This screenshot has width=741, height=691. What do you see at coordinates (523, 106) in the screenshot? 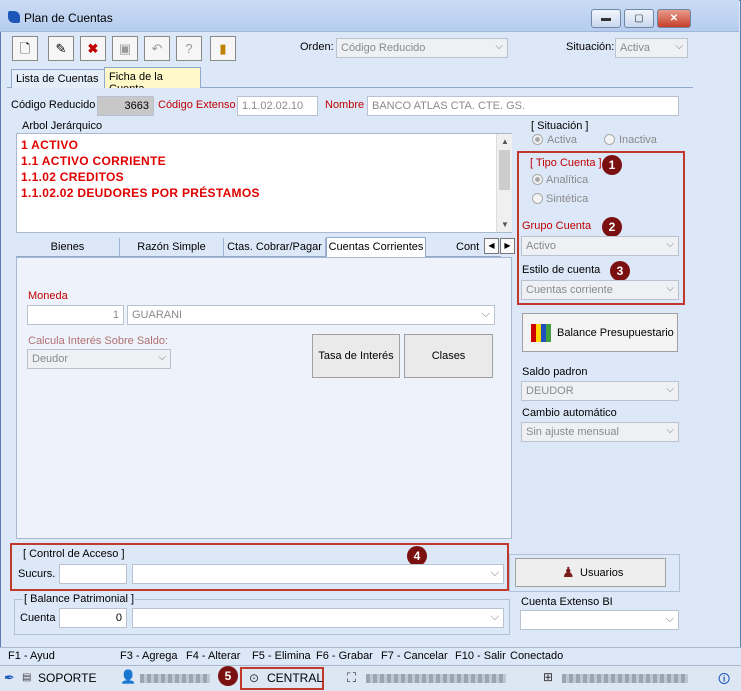
I see `nombre-field: BANCO ATLAS CTA. CTE. GS.` at bounding box center [523, 106].